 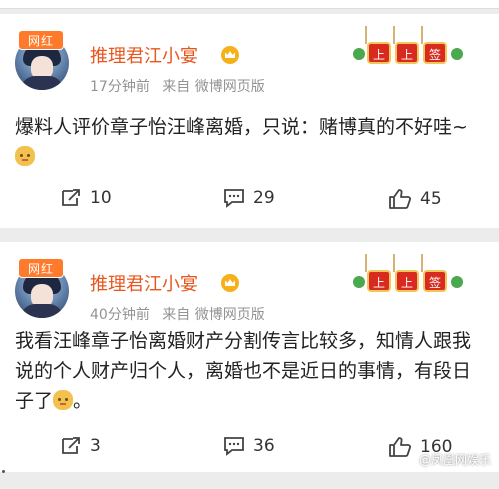 What do you see at coordinates (95, 446) in the screenshot?
I see `repost-count: 3` at bounding box center [95, 446].